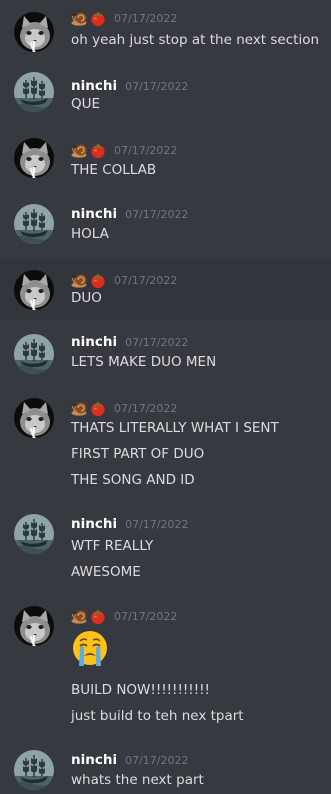  I want to click on message-text: just build to teh nex tpart, so click(157, 716).